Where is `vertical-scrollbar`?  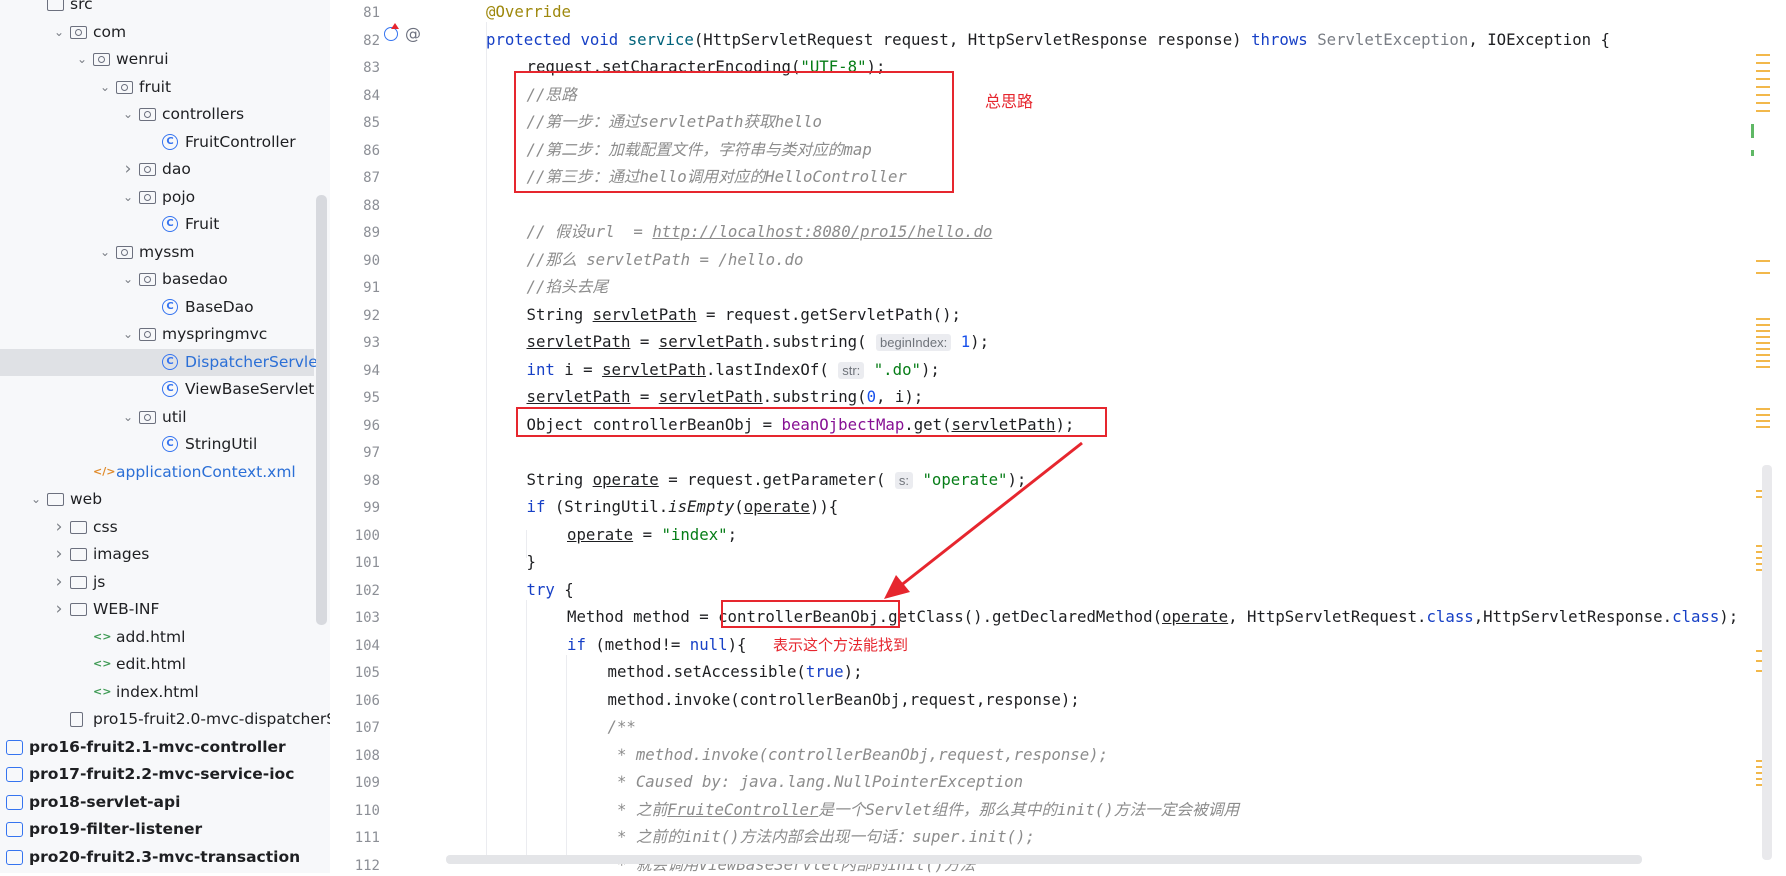 vertical-scrollbar is located at coordinates (1767, 662).